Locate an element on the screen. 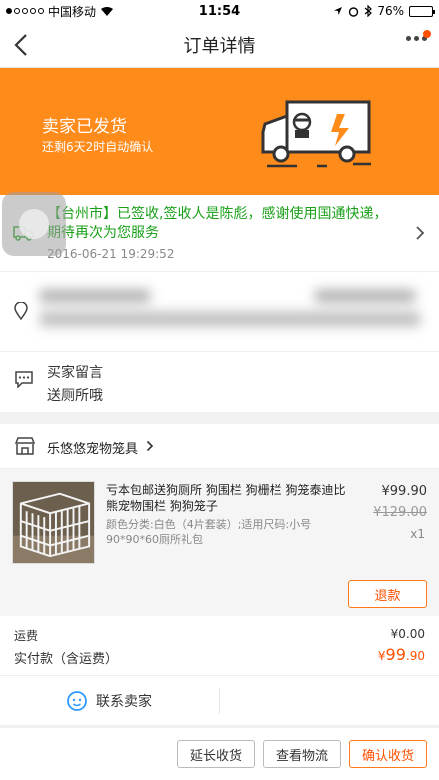 The height and width of the screenshot is (780, 439). order-actions: 延长收货 查看物流 确认收货 is located at coordinates (219, 754).